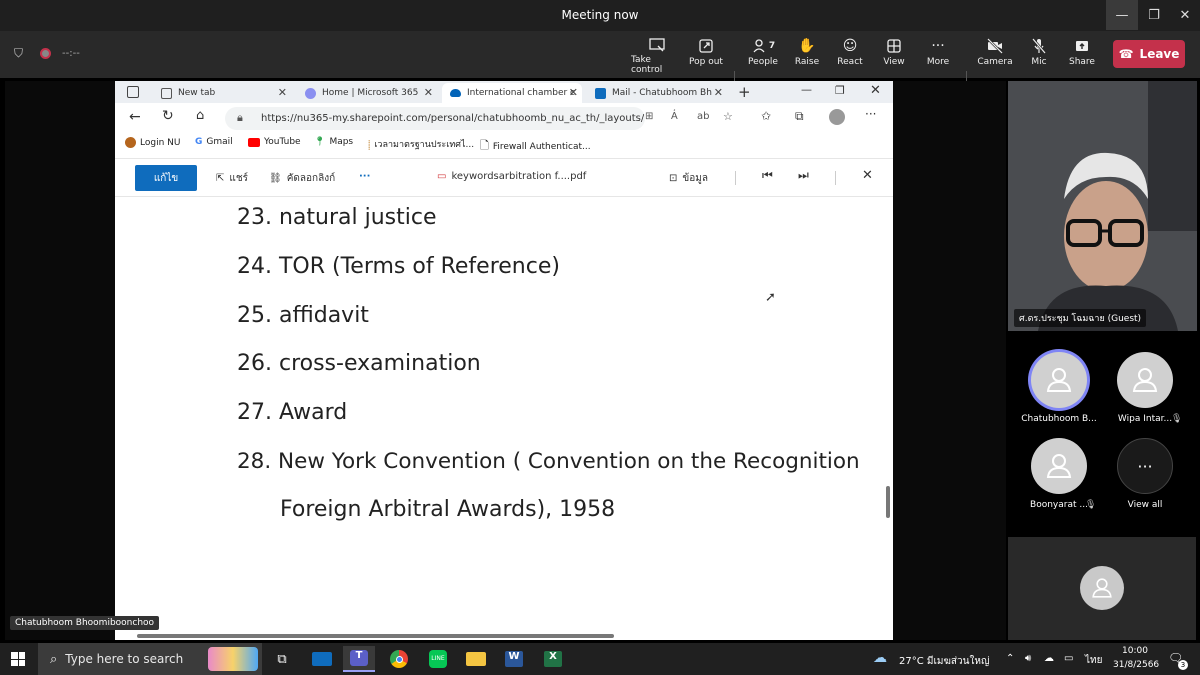 The height and width of the screenshot is (675, 1200). Describe the element at coordinates (1145, 474) in the screenshot. I see `view-all-button: ··· View all` at that location.